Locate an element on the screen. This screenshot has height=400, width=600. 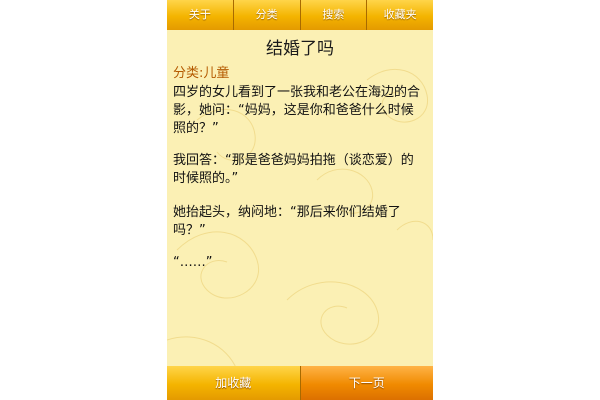
article-category: 分类:儿童 is located at coordinates (201, 74).